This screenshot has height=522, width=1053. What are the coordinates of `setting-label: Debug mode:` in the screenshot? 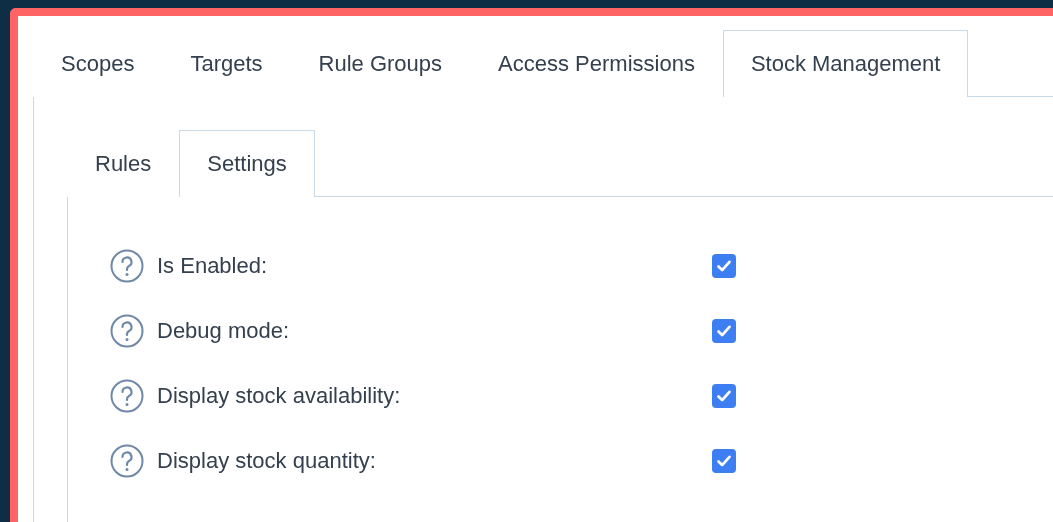 It's located at (224, 330).